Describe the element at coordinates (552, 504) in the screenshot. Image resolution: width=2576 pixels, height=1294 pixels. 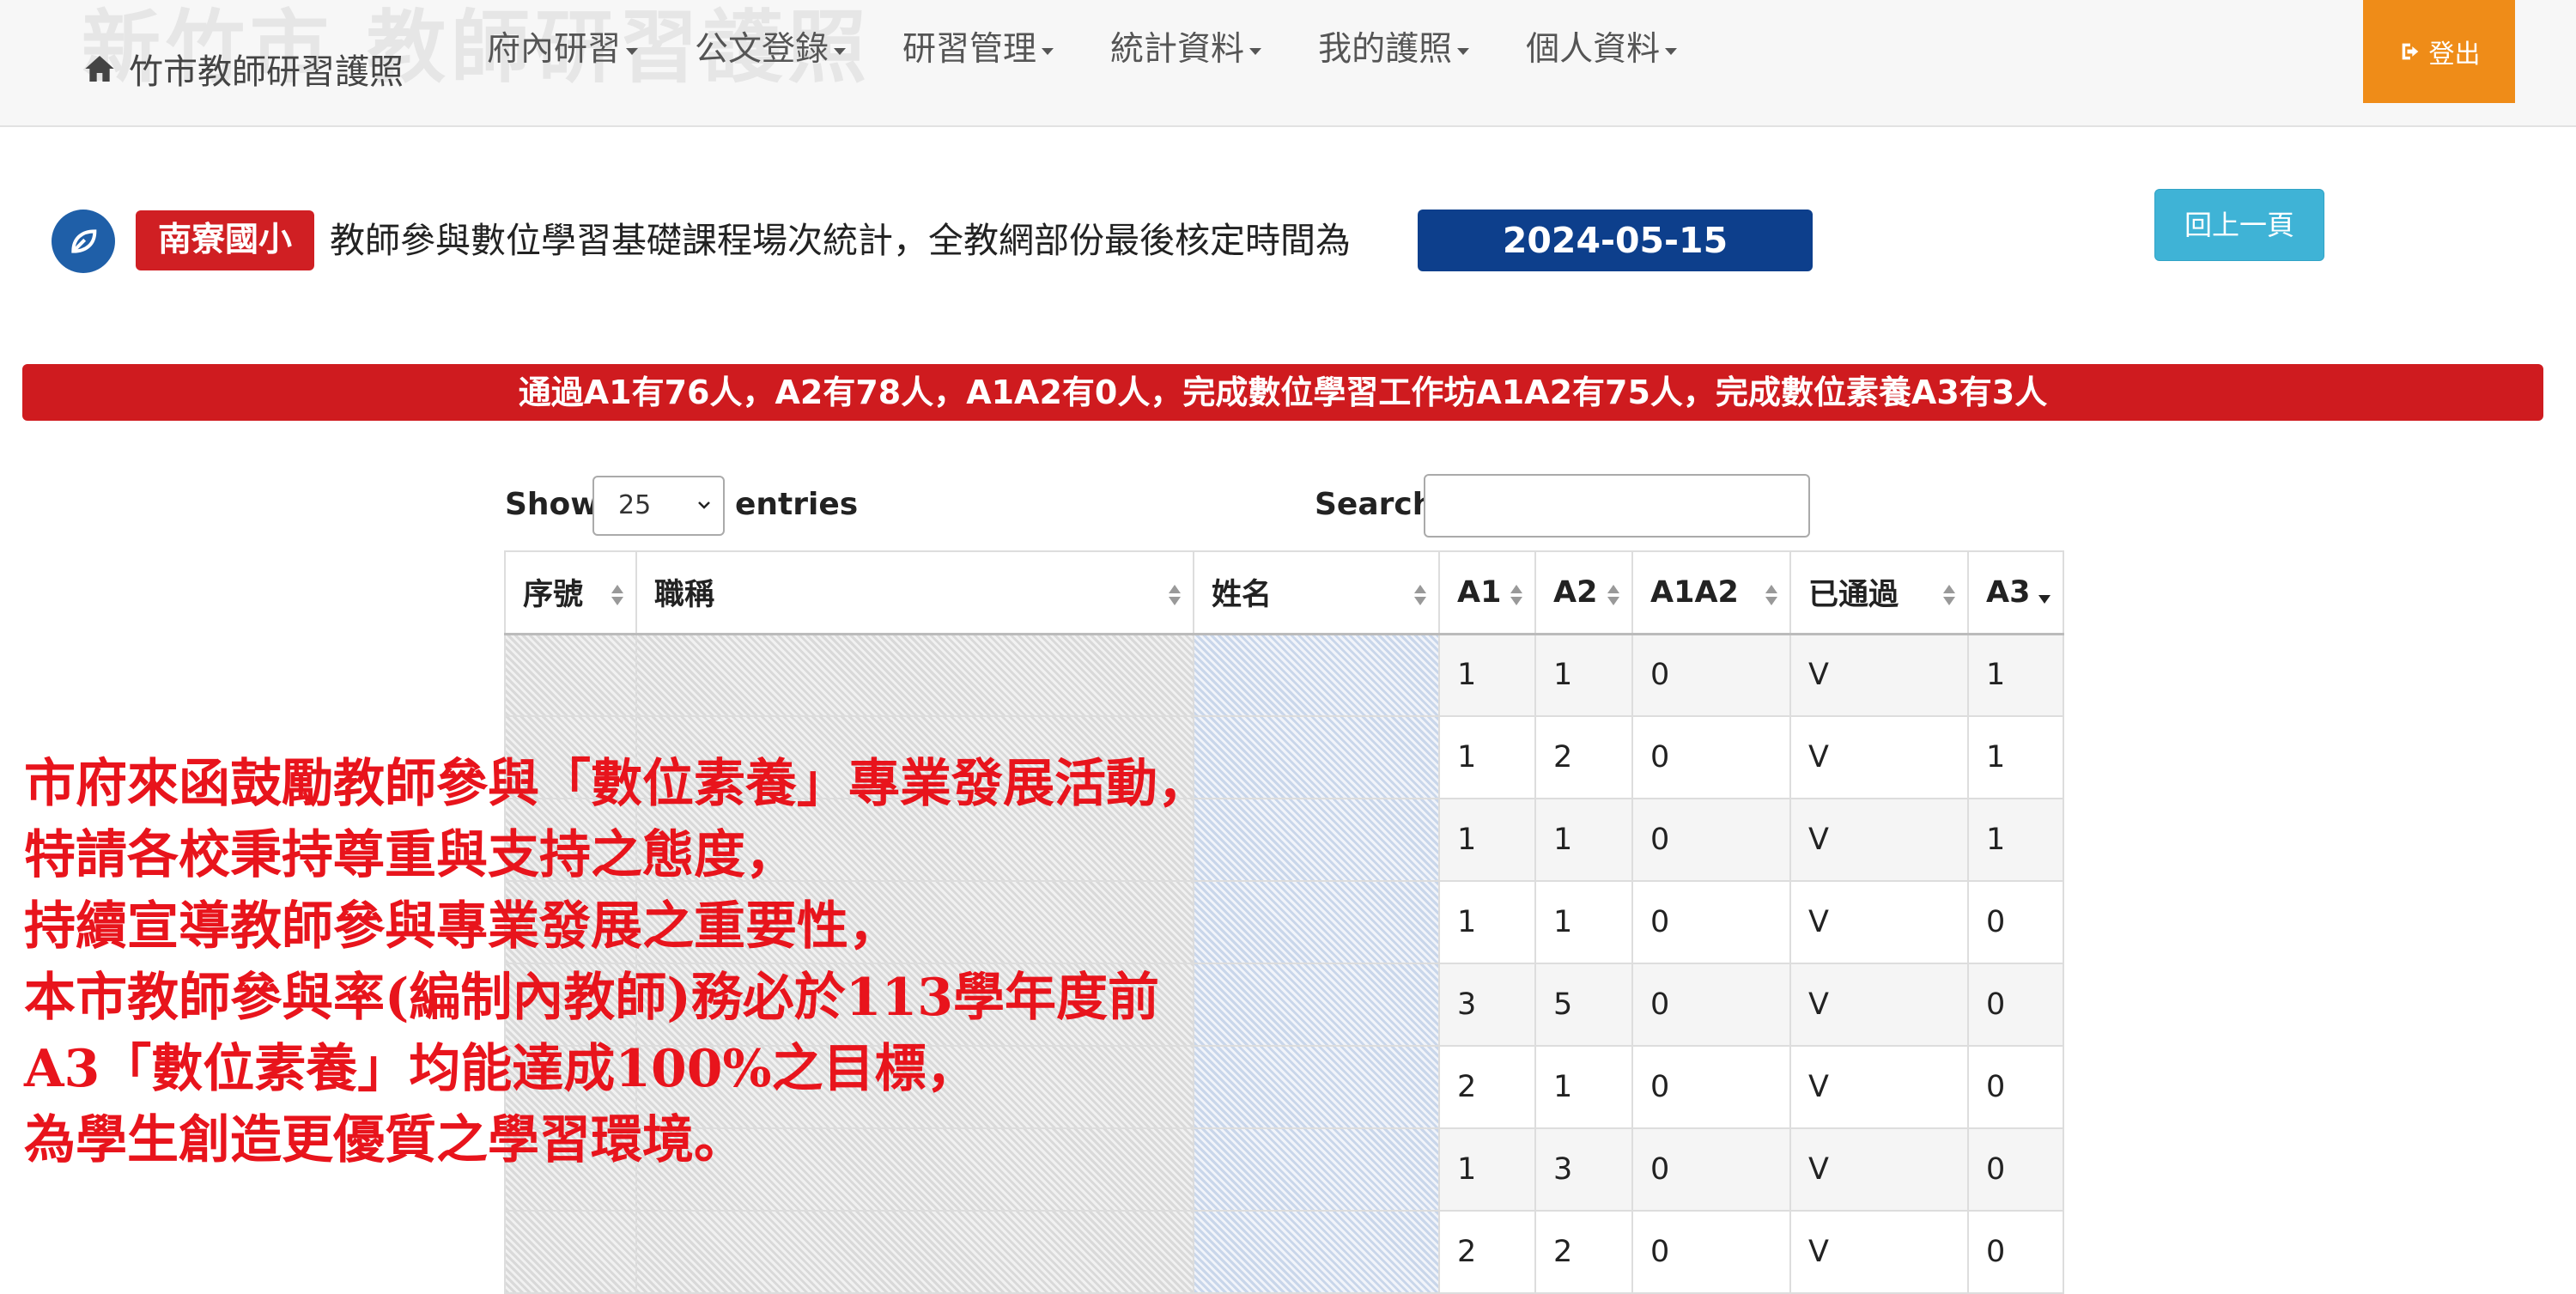
I see `show-label: Show` at that location.